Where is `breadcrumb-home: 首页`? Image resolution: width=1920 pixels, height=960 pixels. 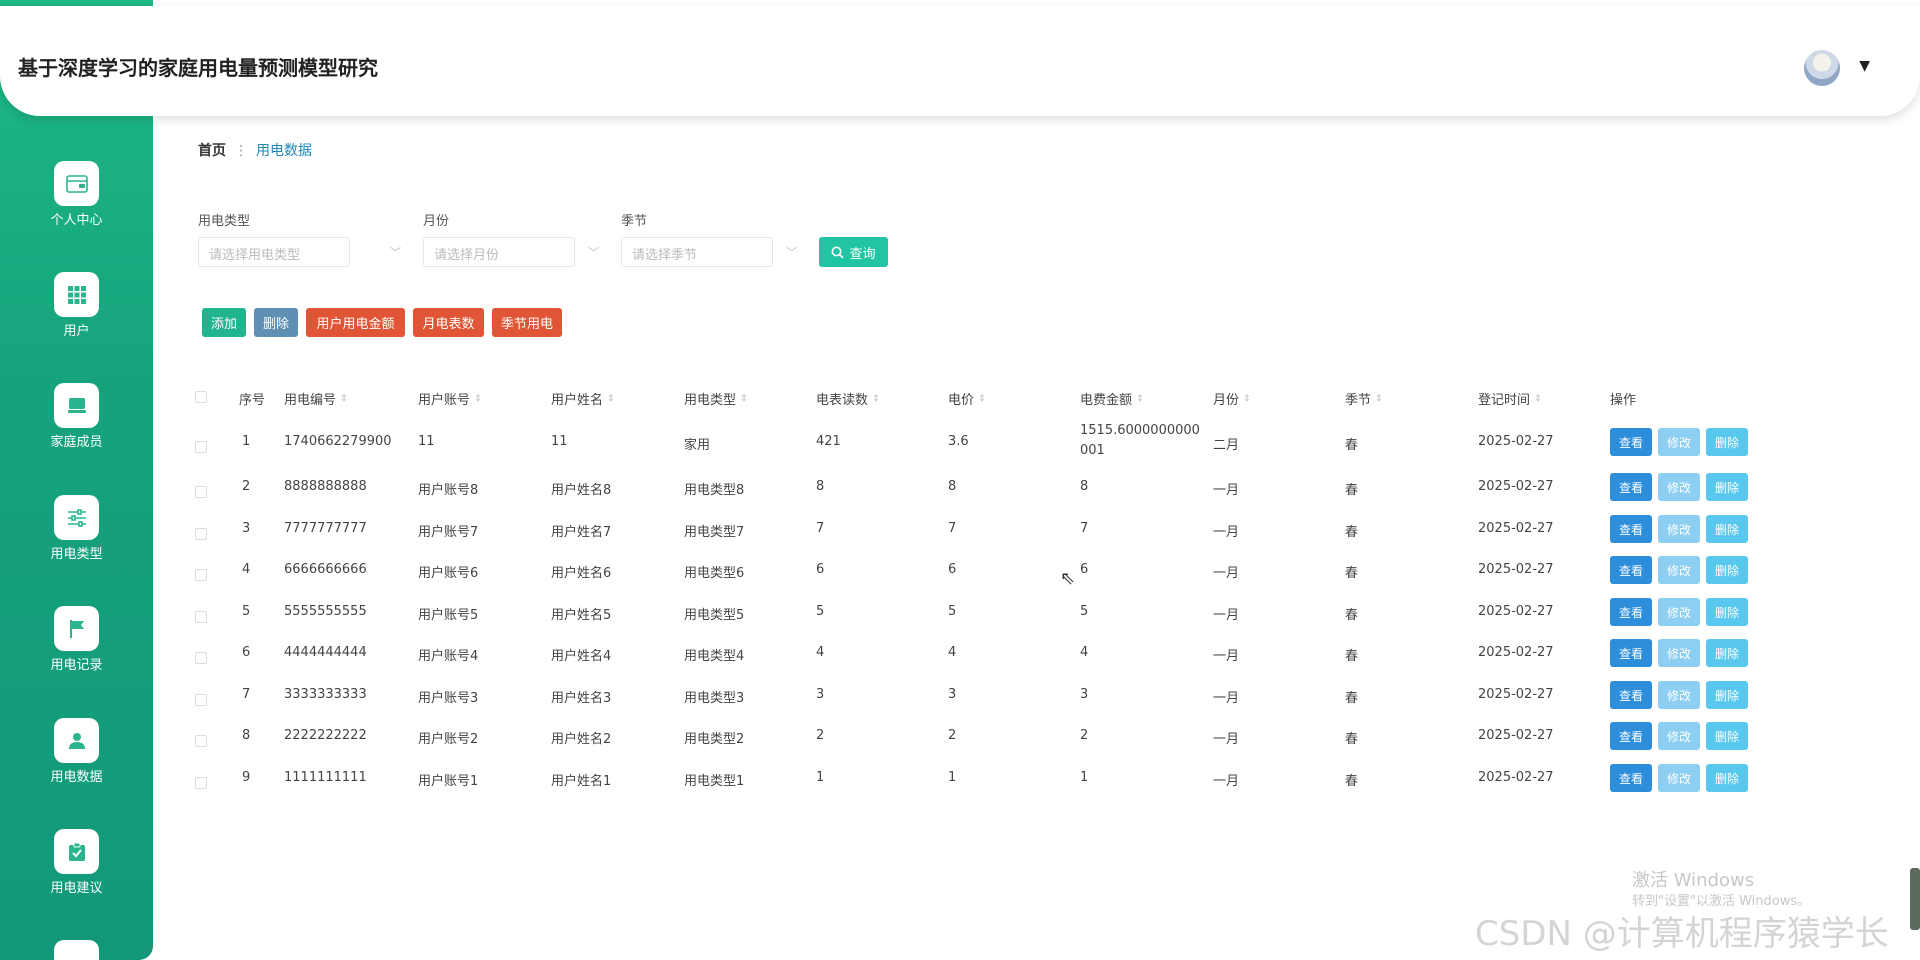
breadcrumb-home: 首页 is located at coordinates (212, 151).